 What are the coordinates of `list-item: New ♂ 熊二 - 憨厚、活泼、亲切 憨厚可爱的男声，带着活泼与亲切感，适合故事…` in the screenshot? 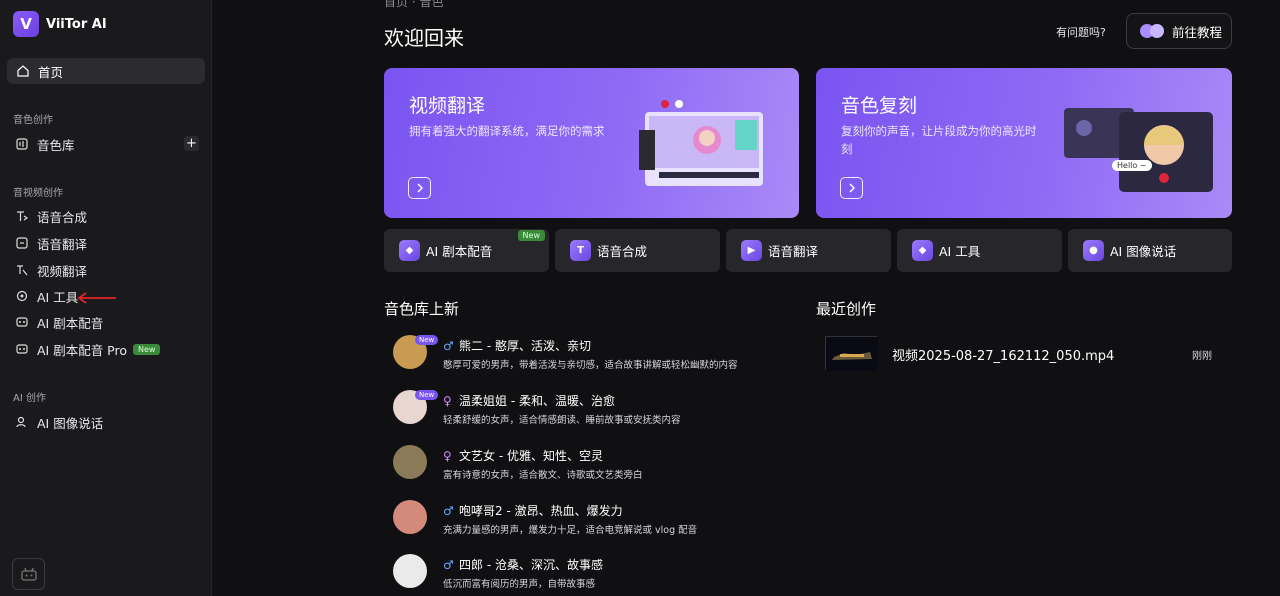 It's located at (603, 353).